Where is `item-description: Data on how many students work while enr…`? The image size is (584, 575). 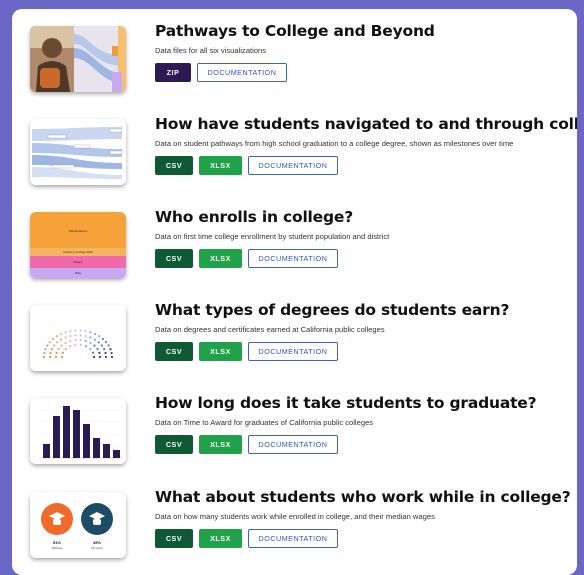 item-description: Data on how many students work while enr… is located at coordinates (295, 516).